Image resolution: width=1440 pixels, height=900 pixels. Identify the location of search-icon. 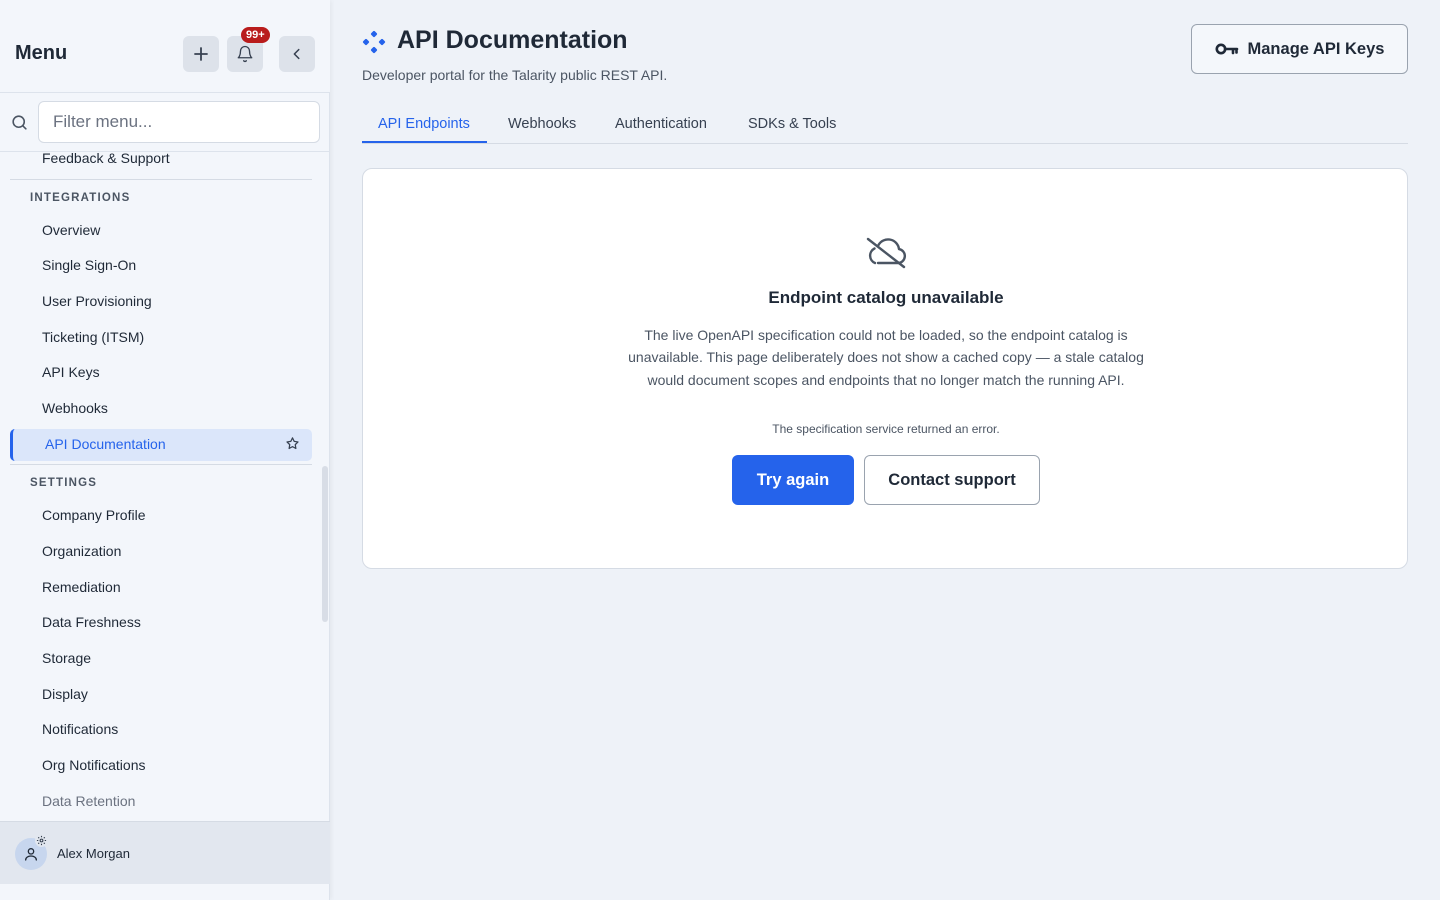
(19, 122).